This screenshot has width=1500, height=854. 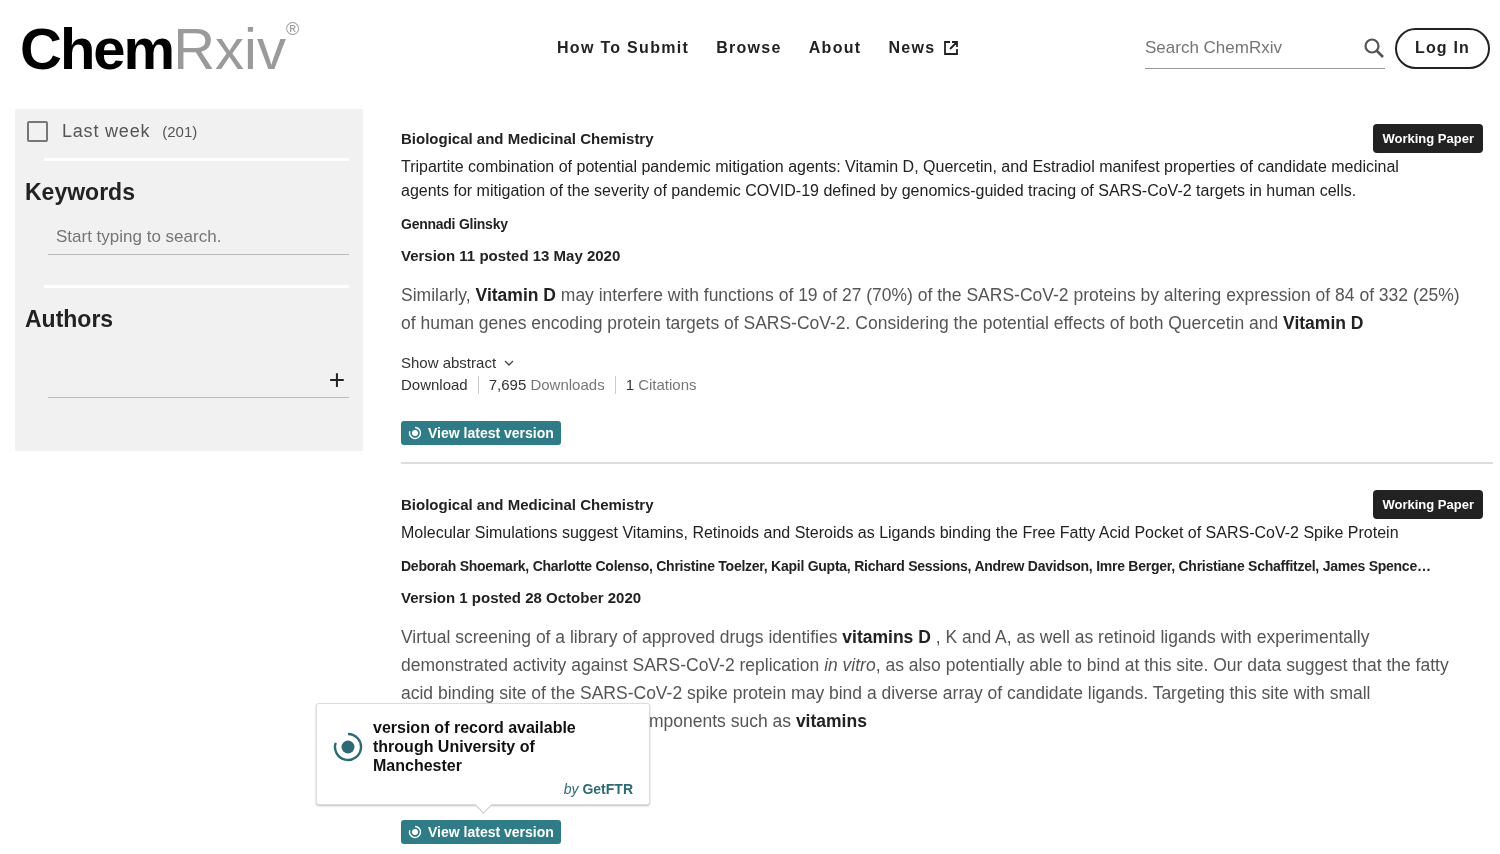 I want to click on nav-link: How To Submit, so click(x=623, y=48).